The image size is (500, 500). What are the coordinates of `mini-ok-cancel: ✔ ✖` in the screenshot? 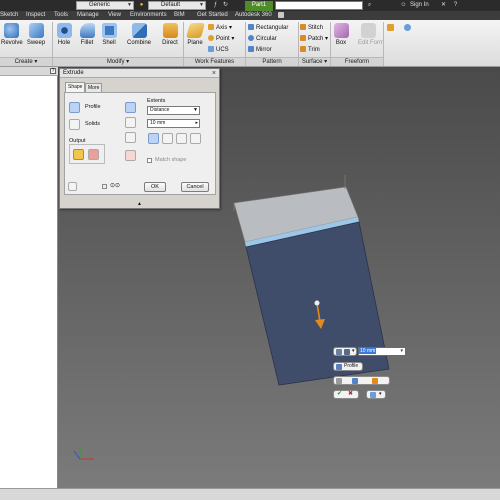 It's located at (346, 394).